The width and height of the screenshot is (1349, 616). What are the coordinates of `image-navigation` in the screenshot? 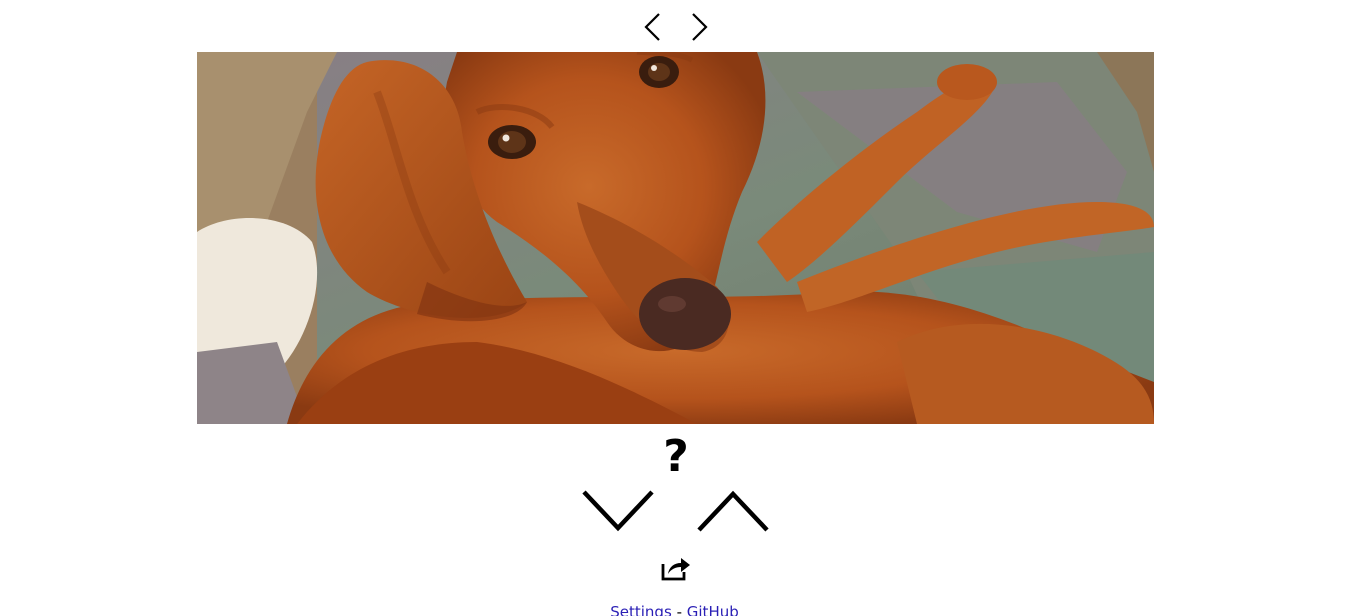 It's located at (676, 27).